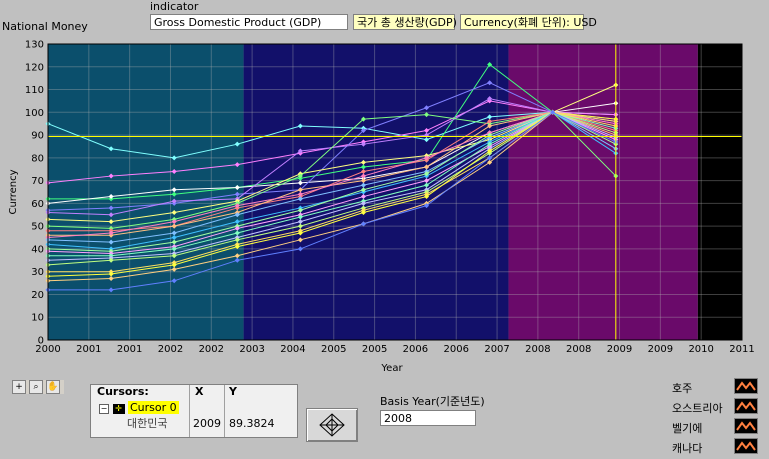 Image resolution: width=769 pixels, height=459 pixels. Describe the element at coordinates (391, 368) in the screenshot. I see `x-axis-label: Year` at that location.